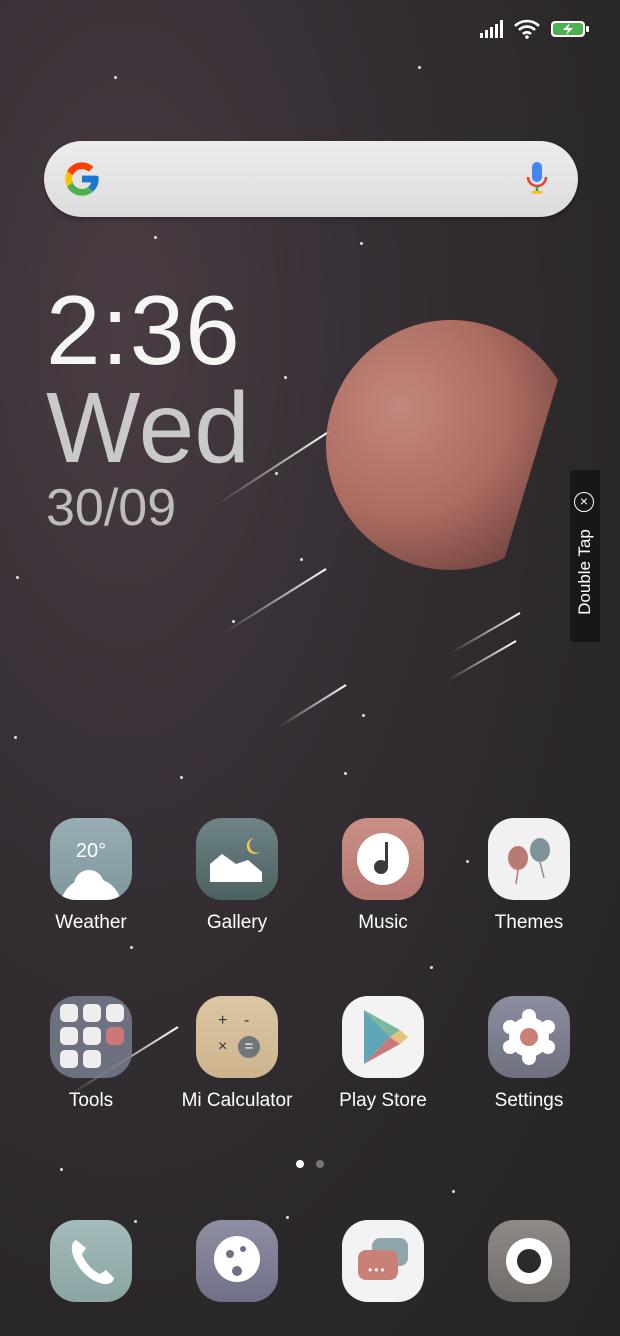  Describe the element at coordinates (383, 1100) in the screenshot. I see `app-label: Play Store` at that location.